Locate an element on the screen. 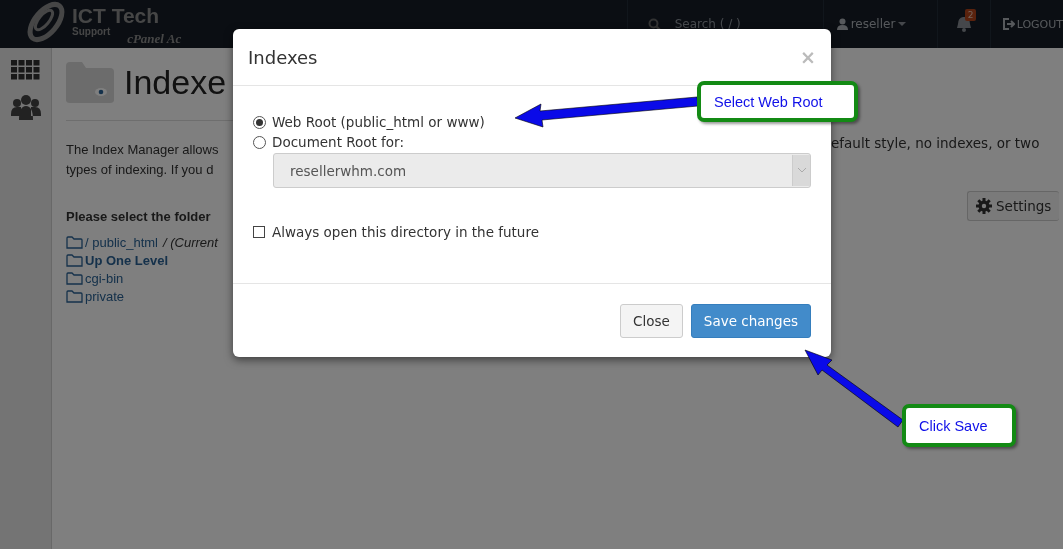 This screenshot has height=549, width=1063. logo-subtitle: Support is located at coordinates (92, 31).